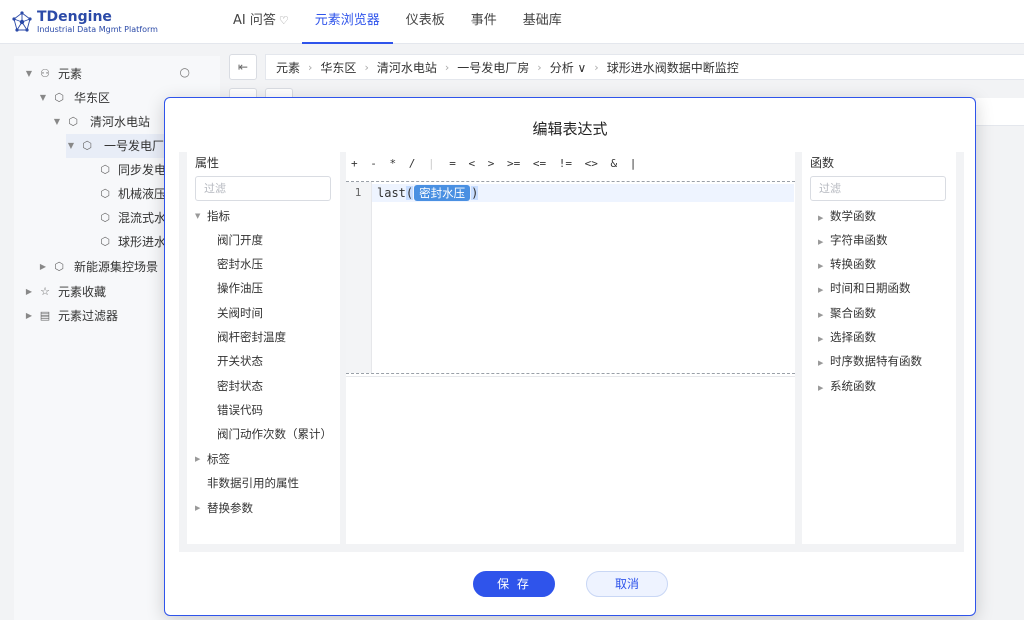 This screenshot has width=1024, height=620. I want to click on attr-group-label: 标签, so click(218, 459).